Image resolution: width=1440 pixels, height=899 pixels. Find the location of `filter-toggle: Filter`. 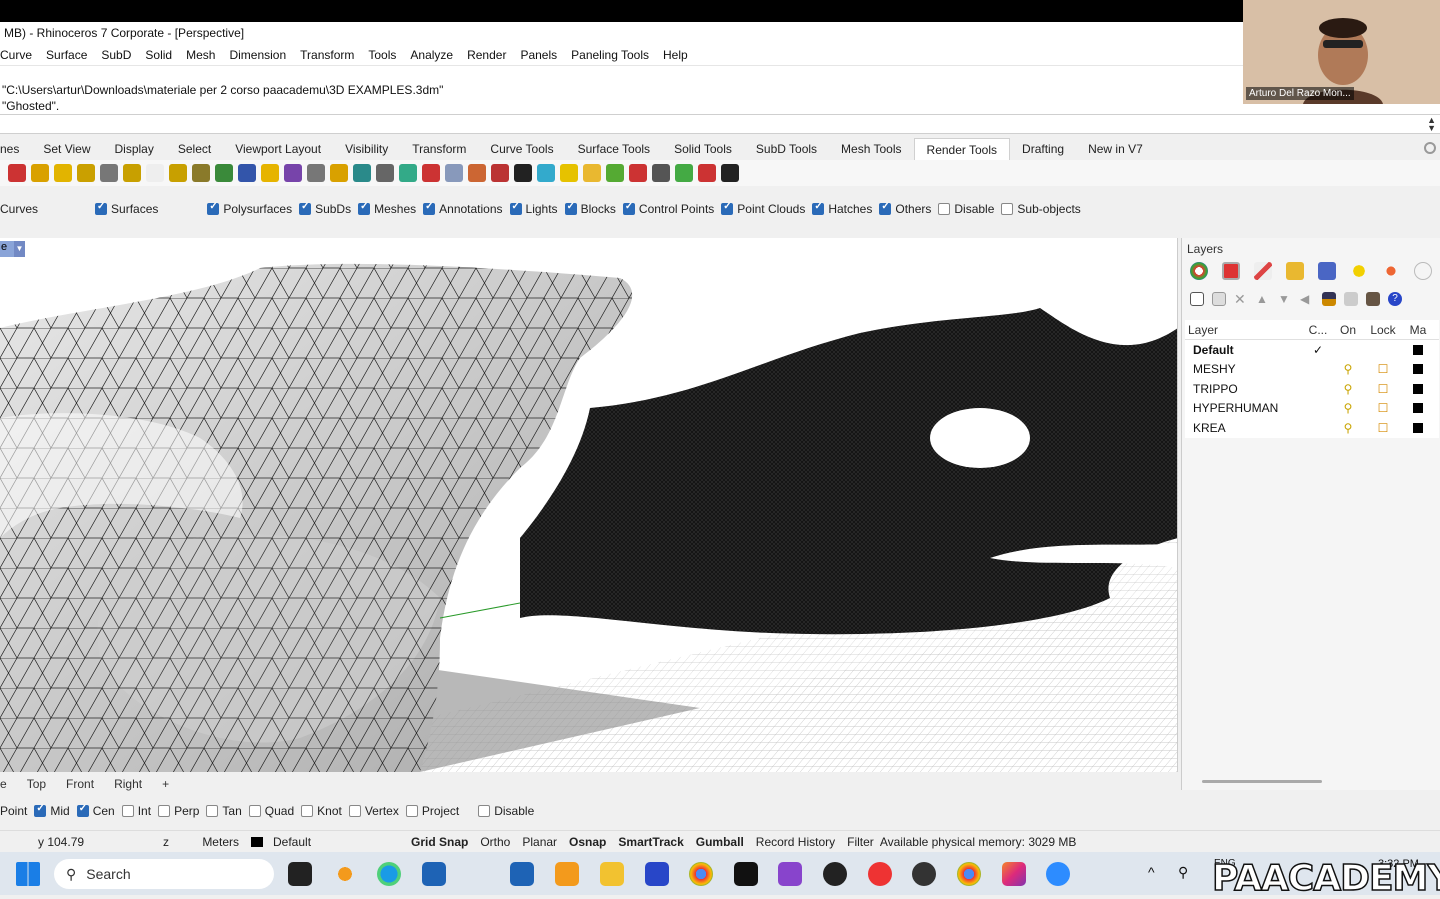

filter-toggle: Filter is located at coordinates (860, 842).